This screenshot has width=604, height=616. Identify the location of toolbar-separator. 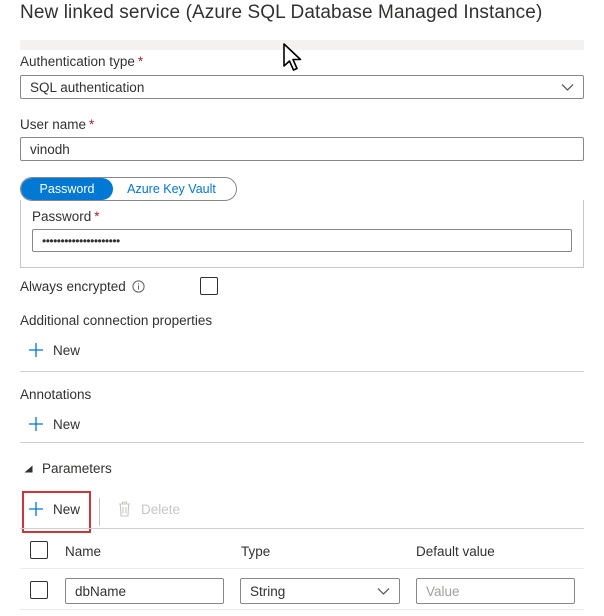
(99, 512).